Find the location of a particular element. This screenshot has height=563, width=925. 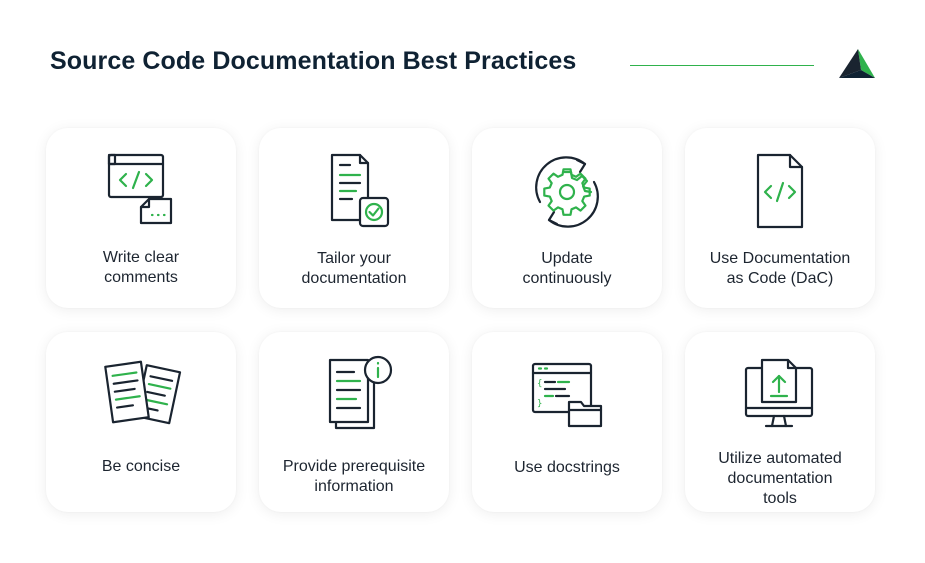

code-folder-icon: { } is located at coordinates (567, 395).